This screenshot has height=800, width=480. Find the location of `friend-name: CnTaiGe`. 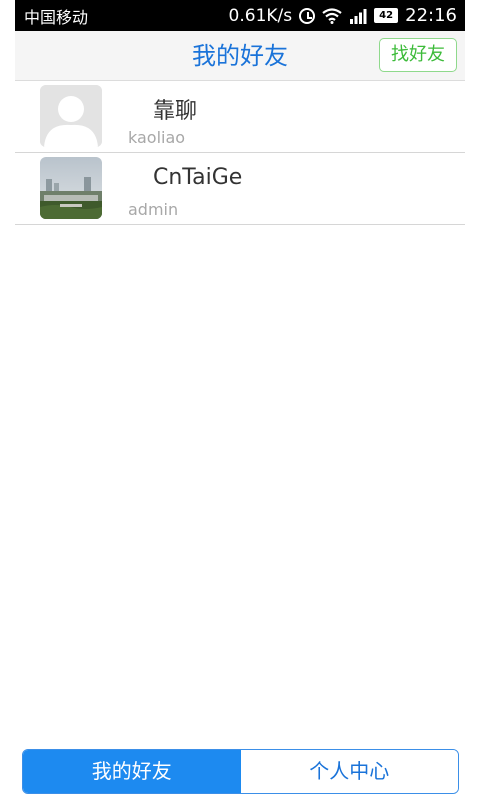

friend-name: CnTaiGe is located at coordinates (198, 177).